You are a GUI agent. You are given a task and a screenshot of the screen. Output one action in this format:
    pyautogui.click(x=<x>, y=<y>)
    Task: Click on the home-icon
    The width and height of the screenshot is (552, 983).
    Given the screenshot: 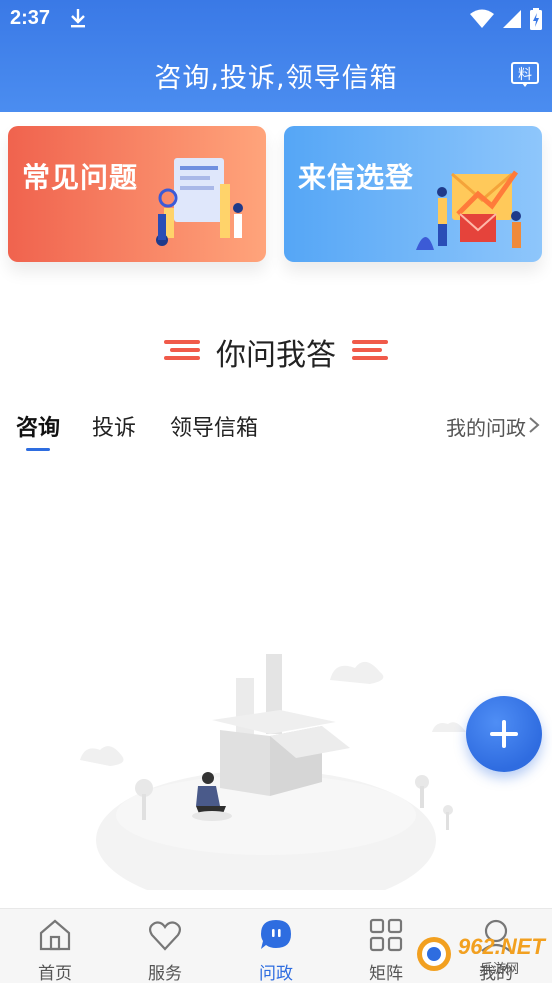 What is the action you would take?
    pyautogui.click(x=55, y=935)
    